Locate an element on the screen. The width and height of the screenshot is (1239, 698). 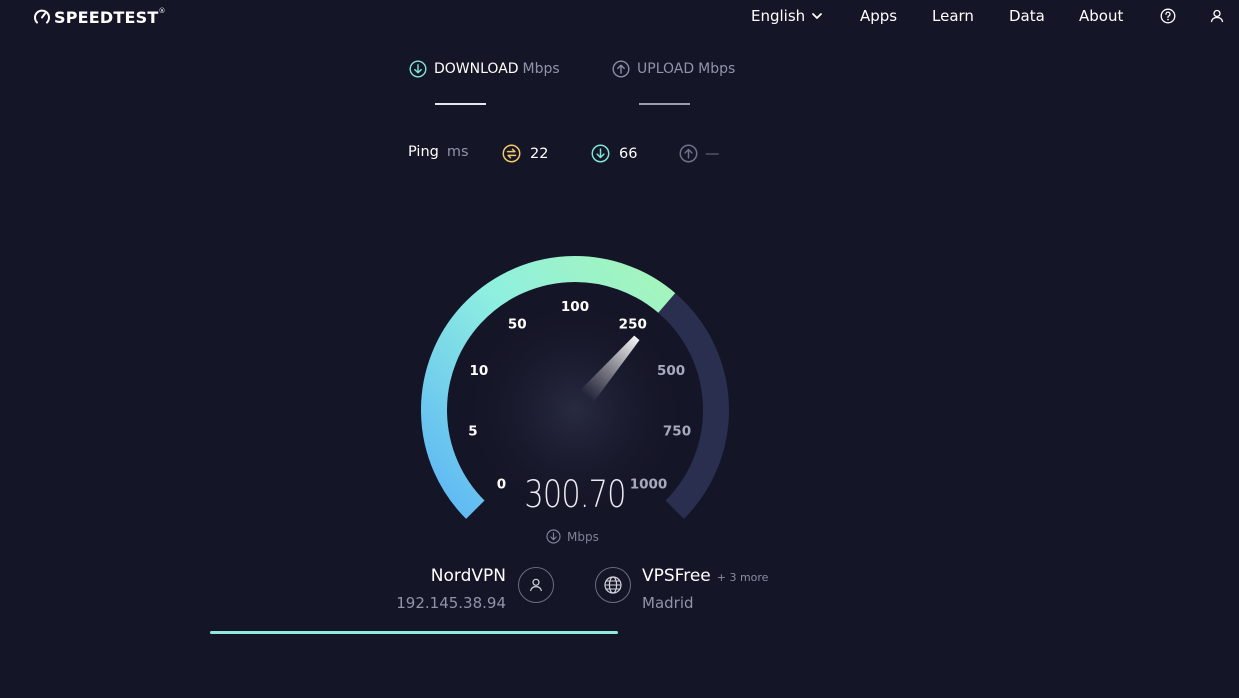
isp-user-icon is located at coordinates (536, 585).